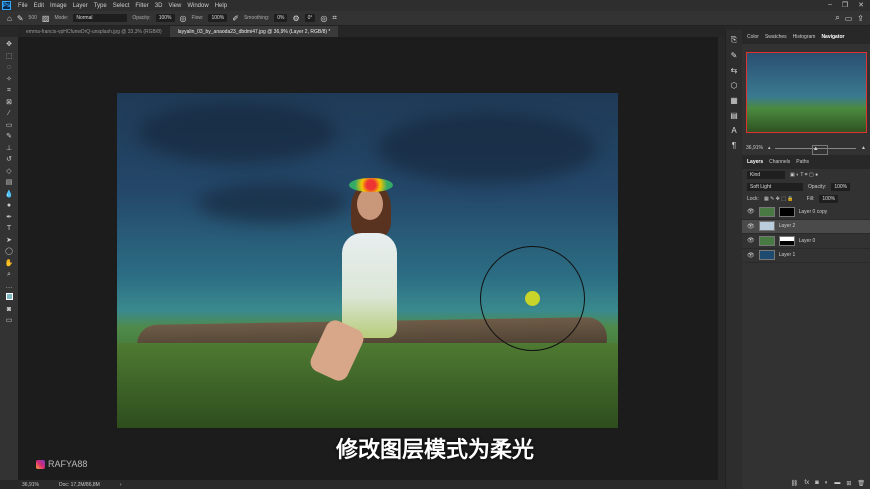 The width and height of the screenshot is (870, 489). I want to click on healing-brush-icon: ▭, so click(9, 126).